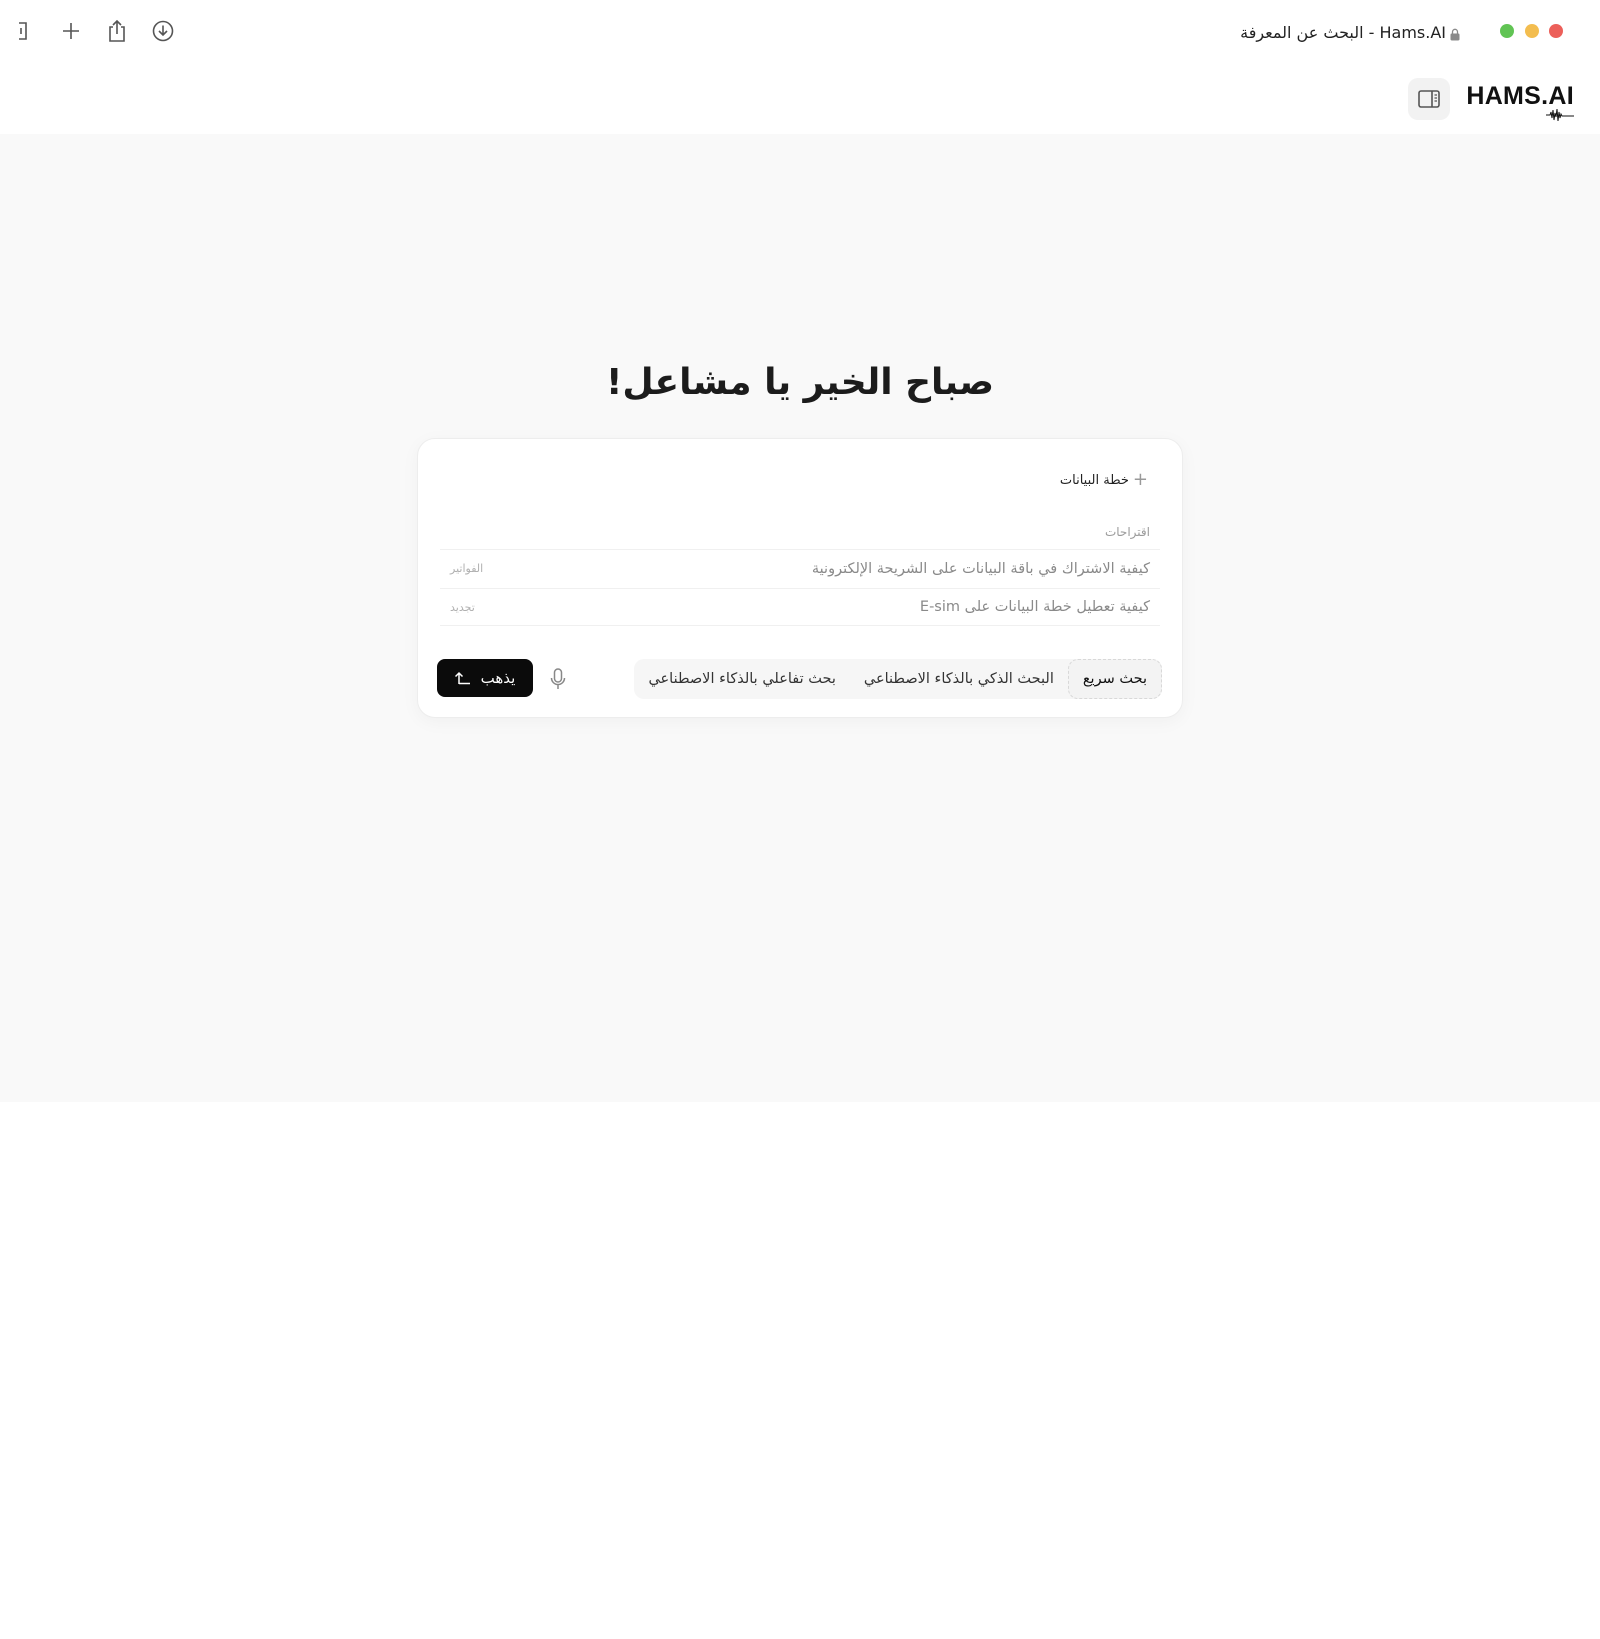 Image resolution: width=1600 pixels, height=1639 pixels. Describe the element at coordinates (117, 31) in the screenshot. I see `share-icon` at that location.